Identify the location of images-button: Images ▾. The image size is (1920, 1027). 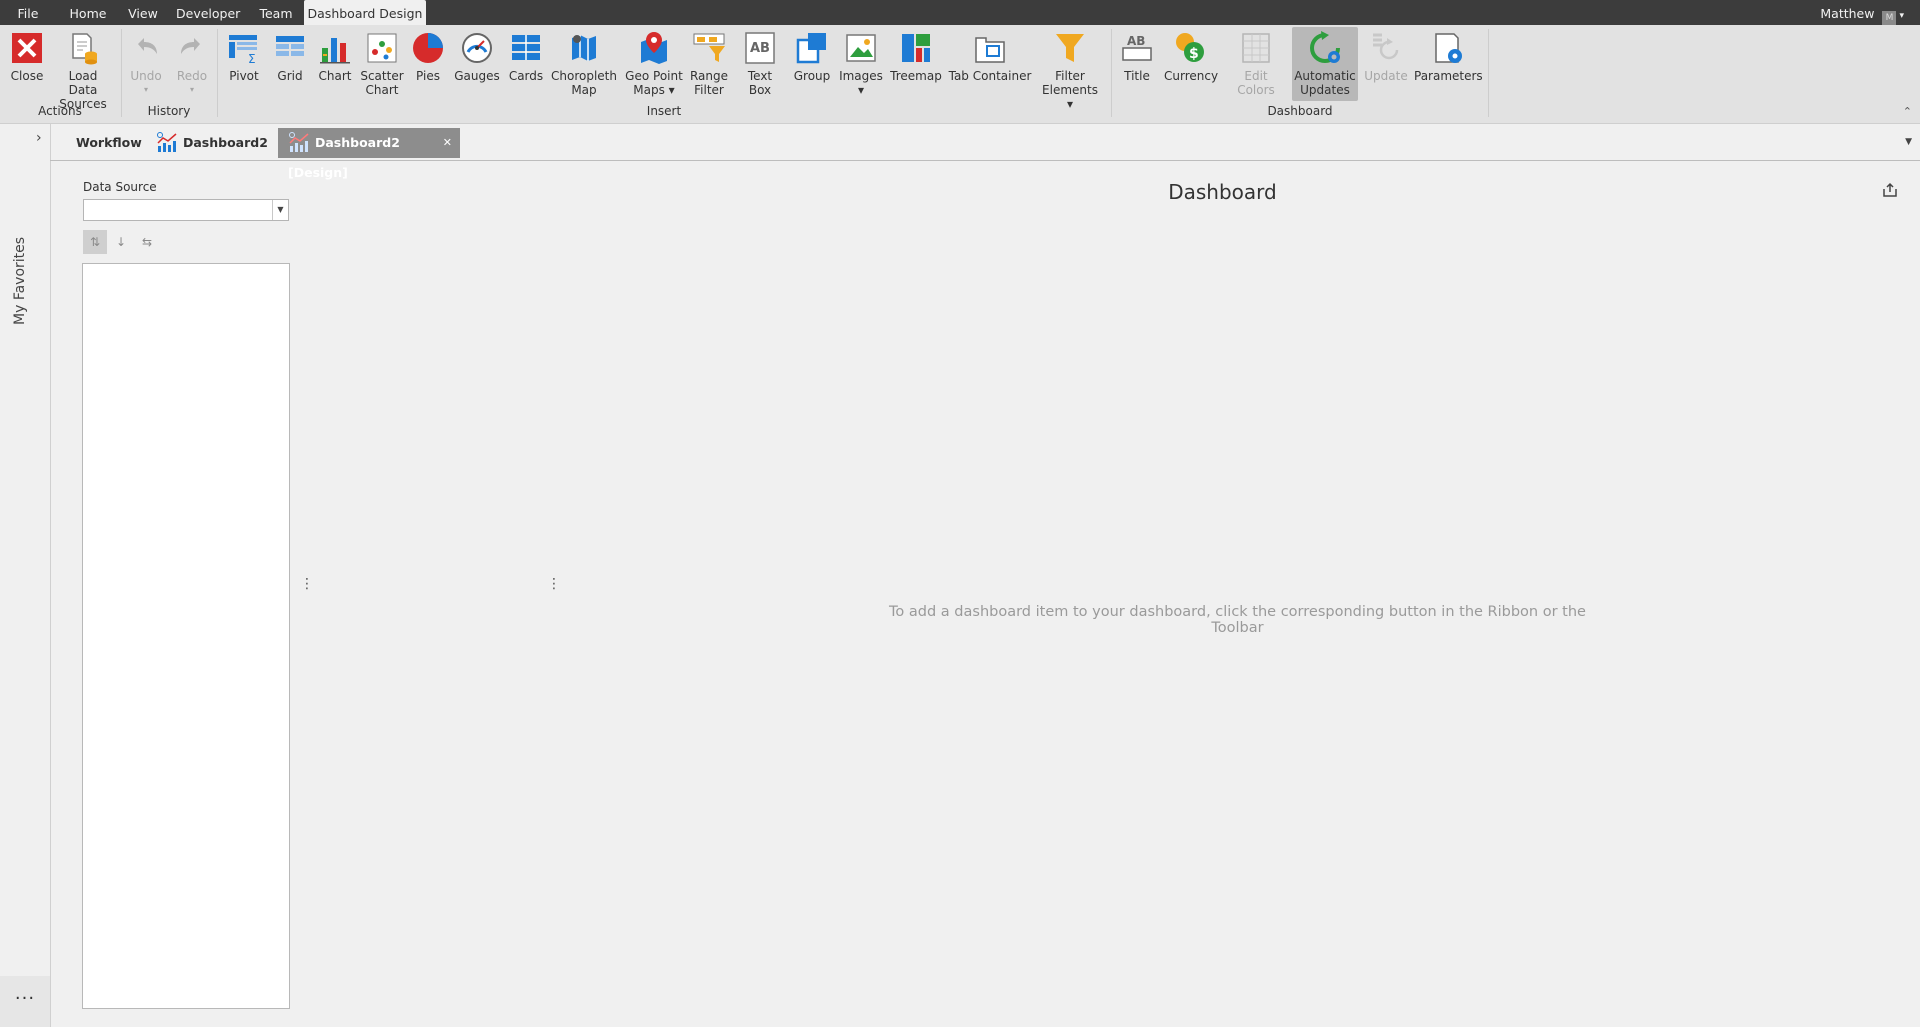
(861, 64).